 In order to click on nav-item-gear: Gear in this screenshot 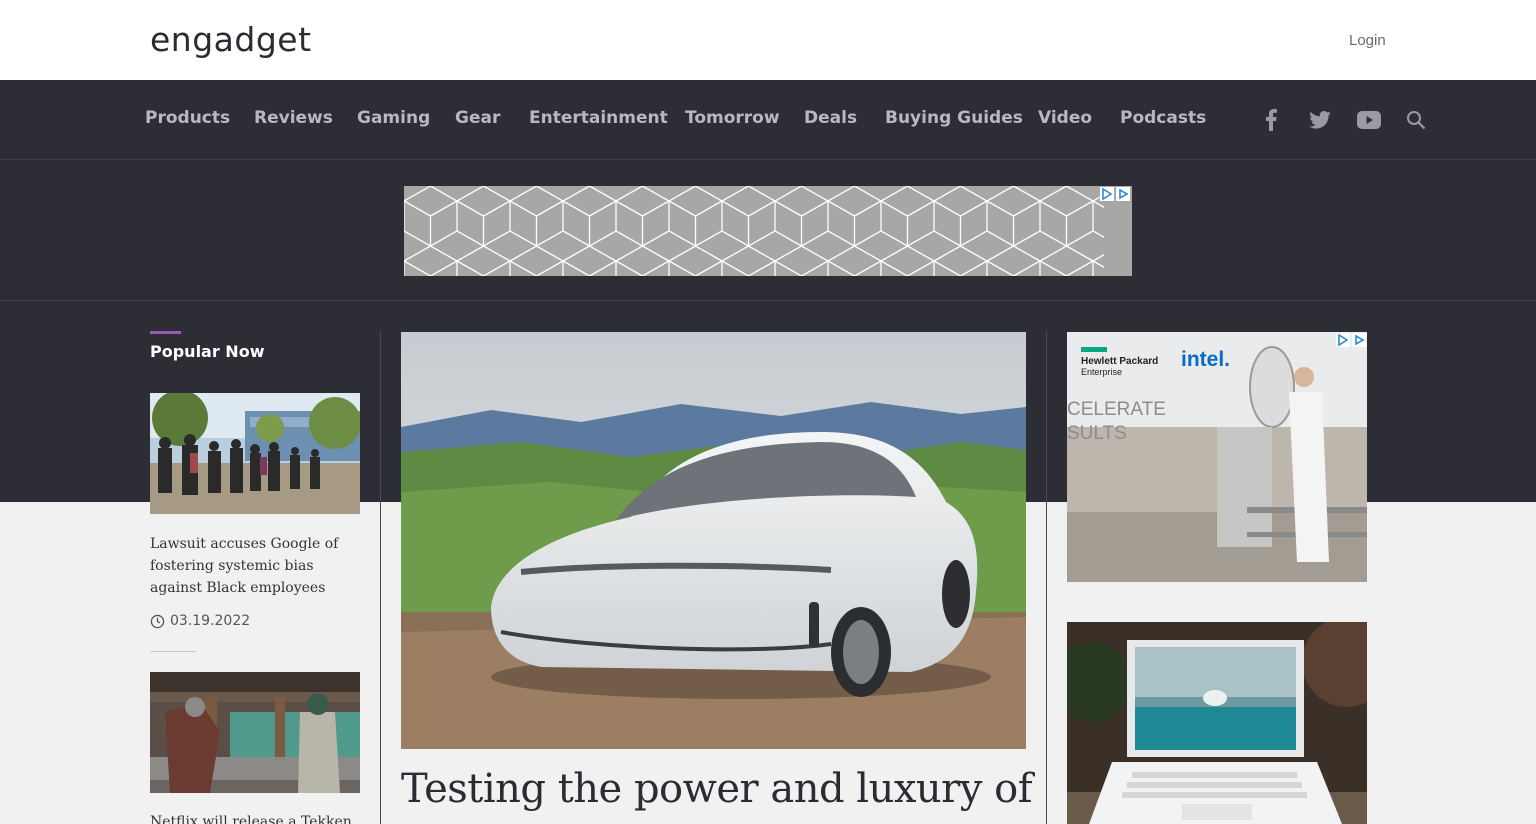, I will do `click(477, 118)`.